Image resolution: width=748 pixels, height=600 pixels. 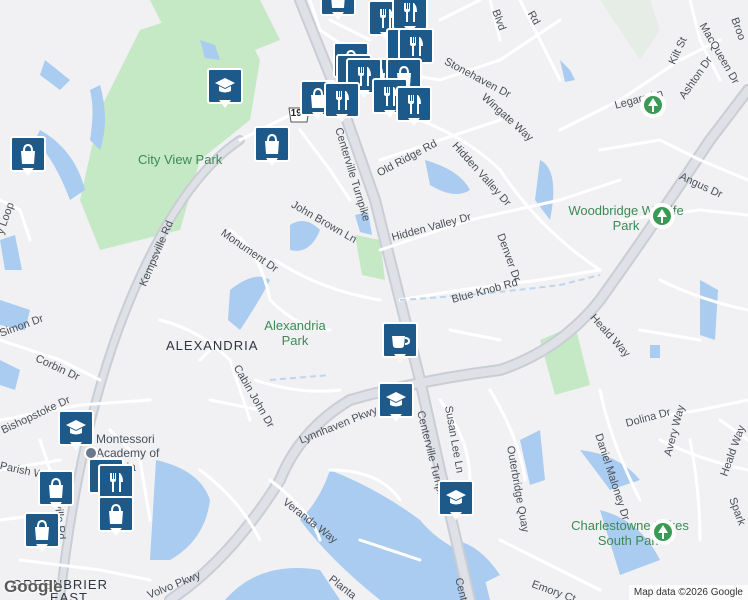 What do you see at coordinates (180, 159) in the screenshot?
I see `park-label-city-view: City View Park` at bounding box center [180, 159].